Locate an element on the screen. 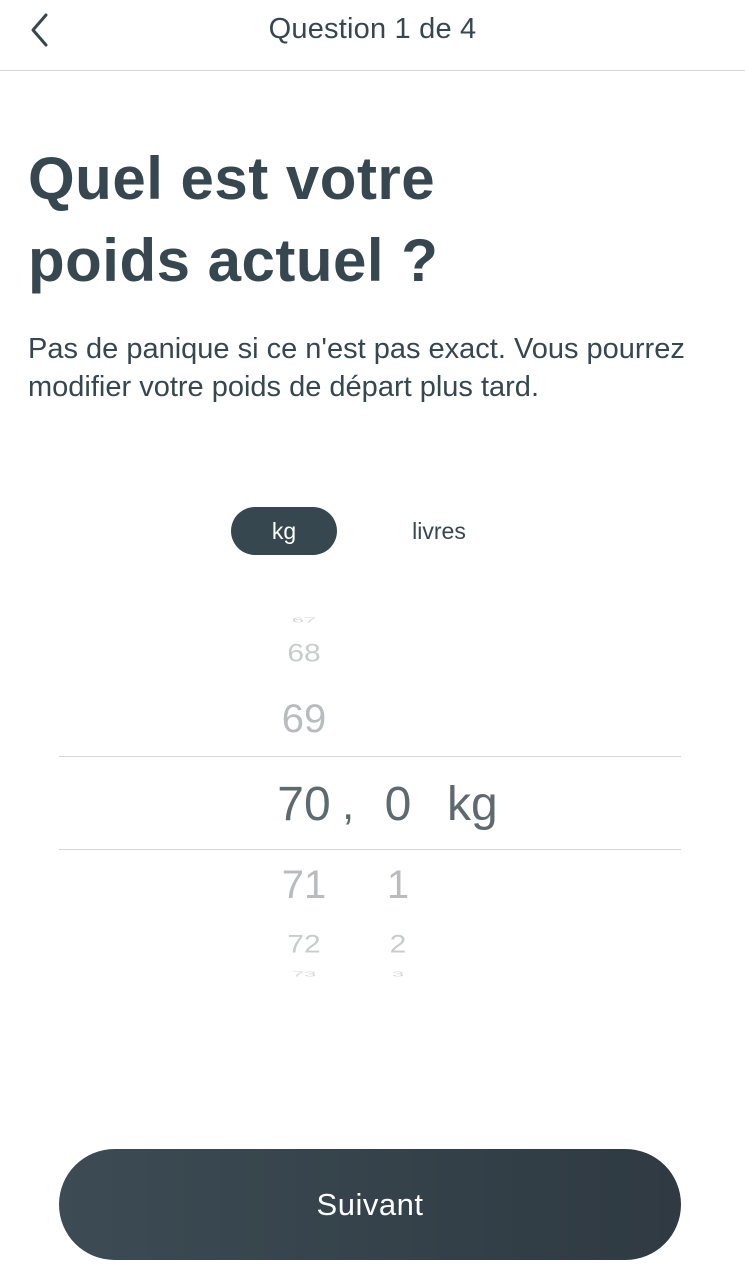  question-title-line-2: poids actuel ? is located at coordinates (233, 260).